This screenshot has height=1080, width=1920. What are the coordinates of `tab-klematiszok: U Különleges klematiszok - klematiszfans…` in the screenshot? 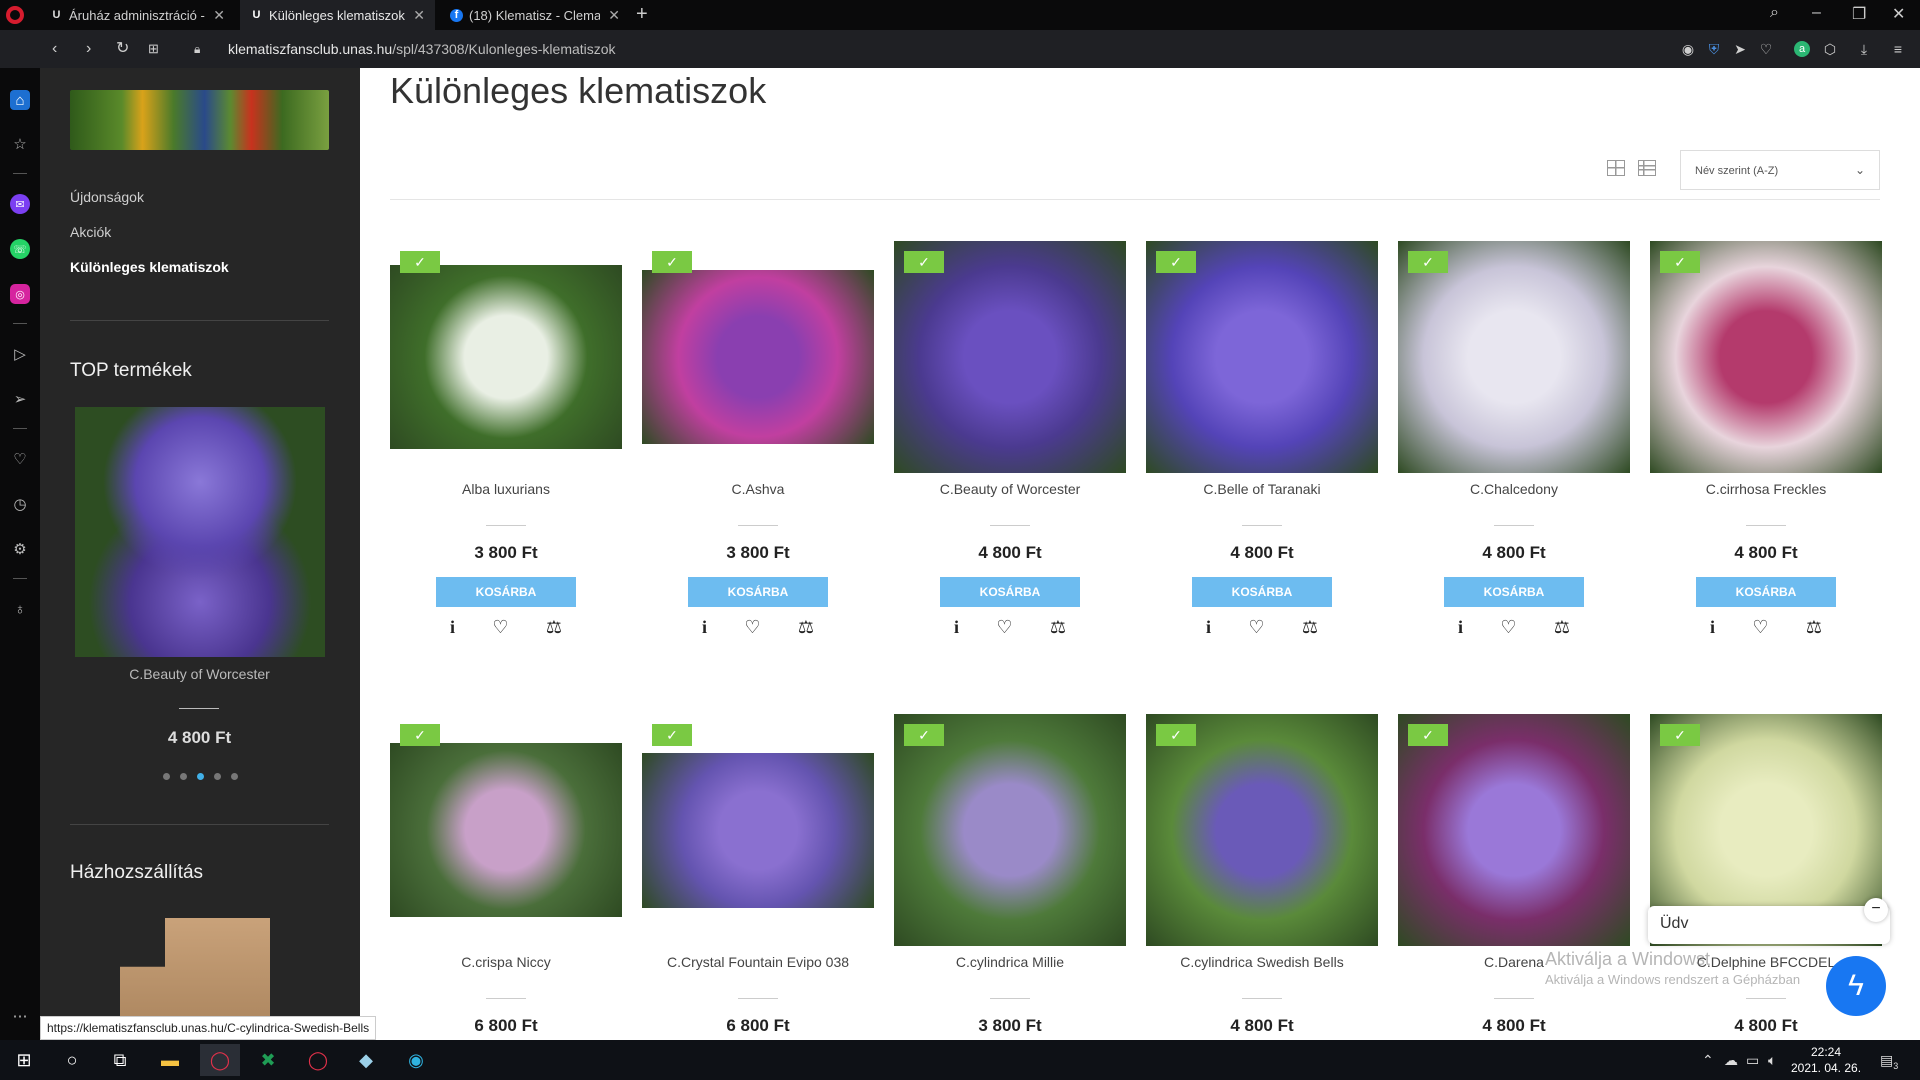 It's located at (337, 15).